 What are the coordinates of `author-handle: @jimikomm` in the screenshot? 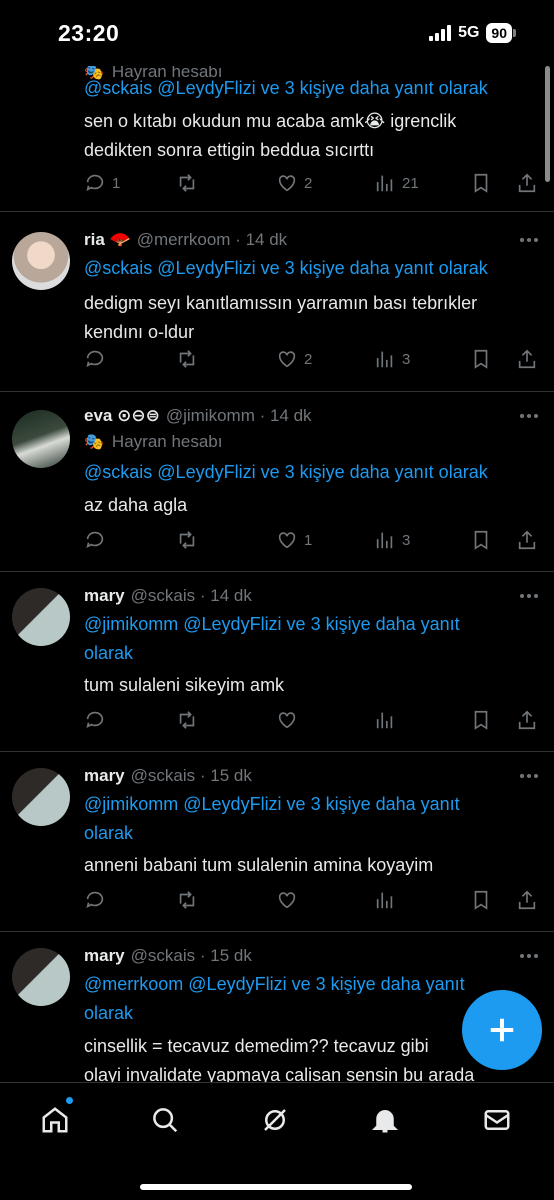 It's located at (210, 416).